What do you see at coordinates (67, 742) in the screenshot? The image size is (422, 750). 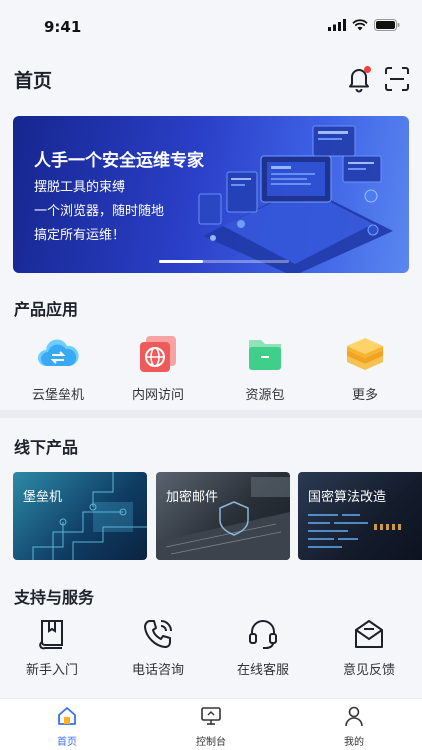 I see `tab-label: 首页` at bounding box center [67, 742].